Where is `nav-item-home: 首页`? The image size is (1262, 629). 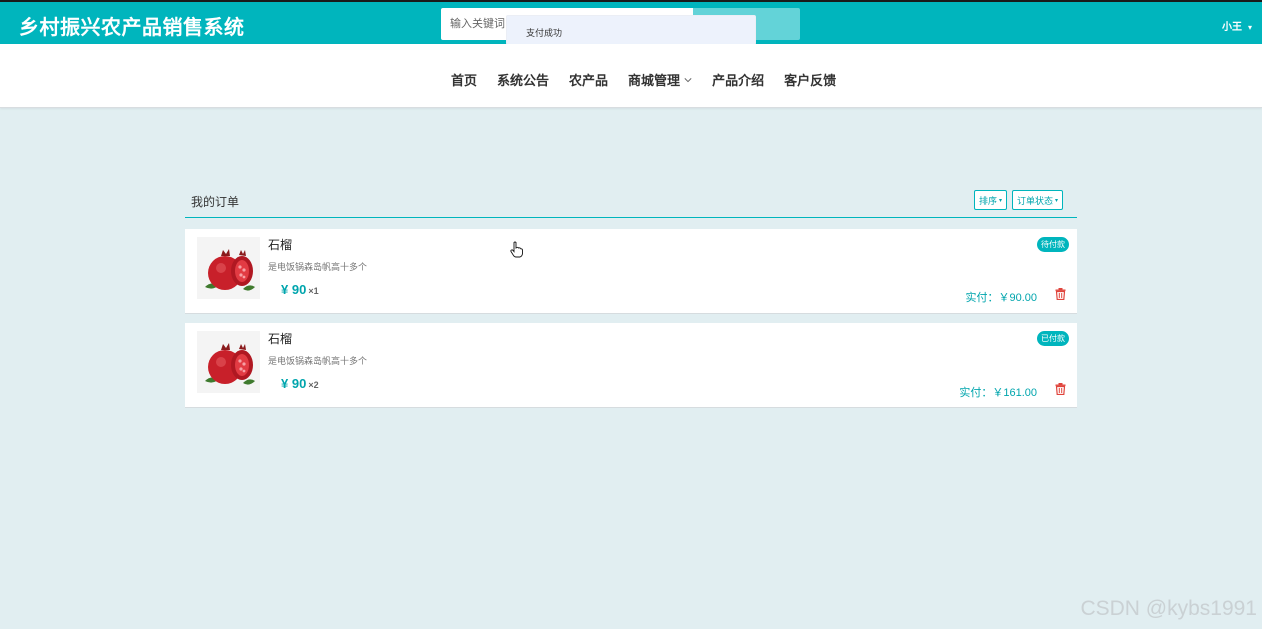 nav-item-home: 首页 is located at coordinates (464, 79).